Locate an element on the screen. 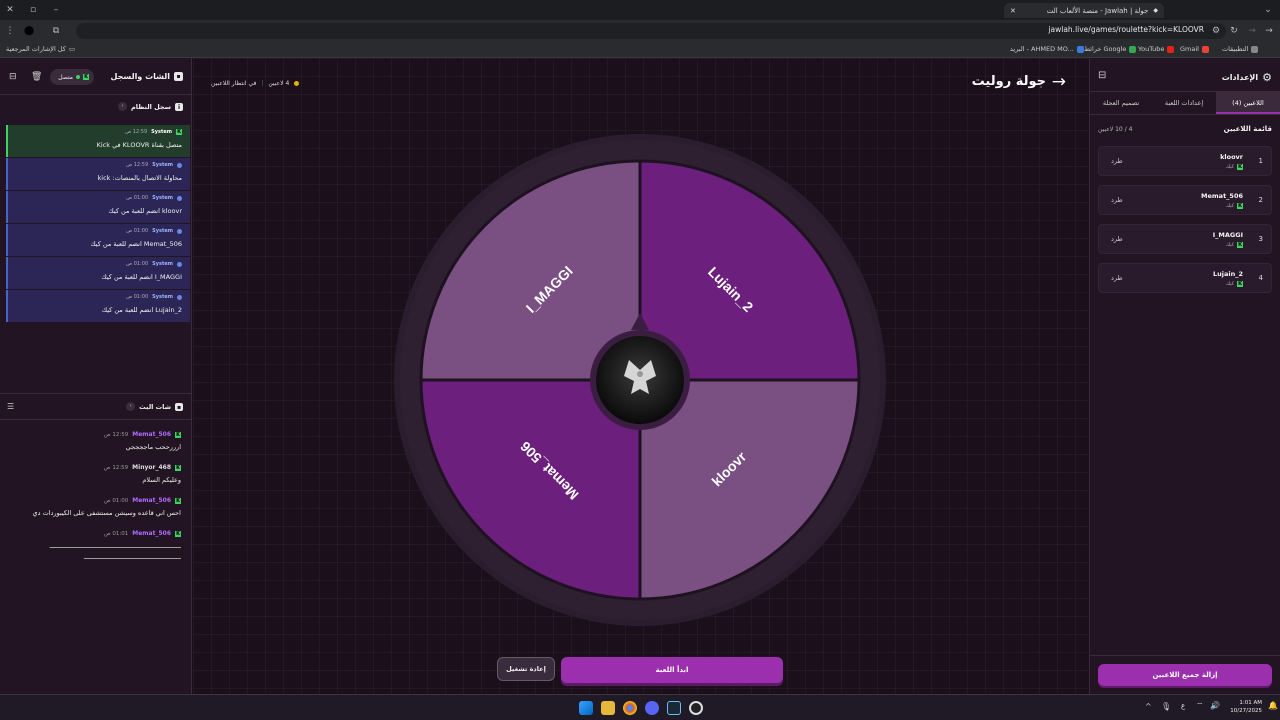 This screenshot has width=1280, height=720. bookmark-maps: خرائط Google is located at coordinates (1110, 49).